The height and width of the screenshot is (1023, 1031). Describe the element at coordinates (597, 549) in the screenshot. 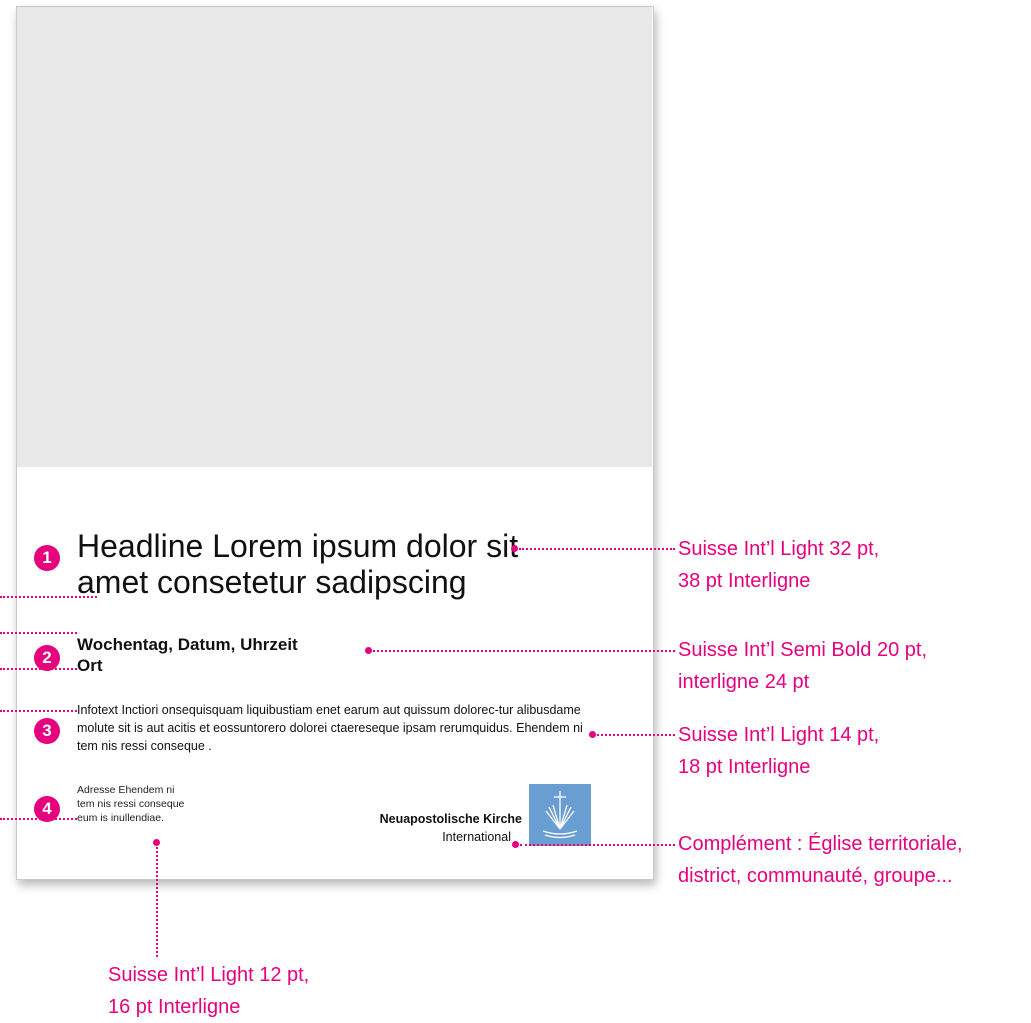

I see `annotation-line-headline` at that location.